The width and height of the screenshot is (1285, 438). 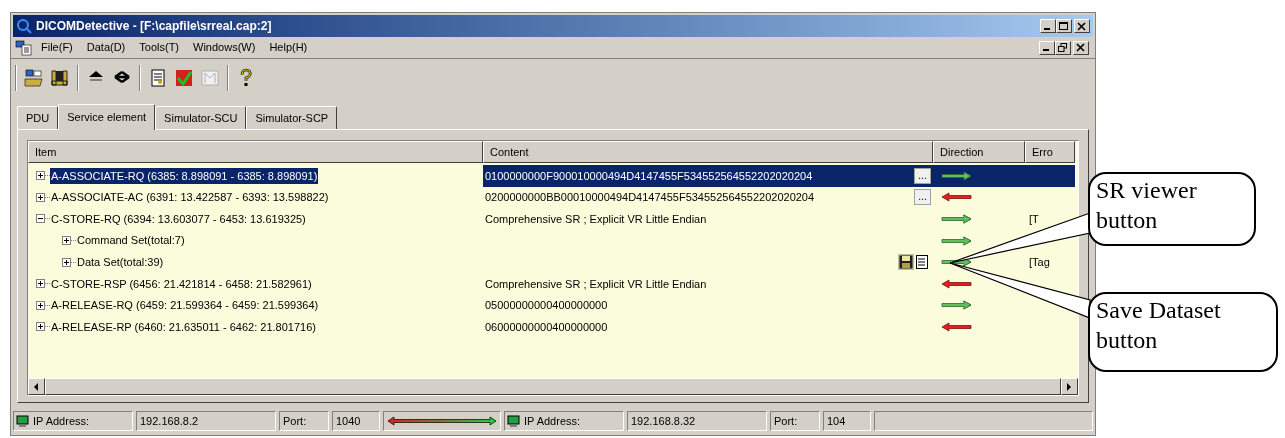 What do you see at coordinates (356, 421) in the screenshot?
I see `port-number: 1040` at bounding box center [356, 421].